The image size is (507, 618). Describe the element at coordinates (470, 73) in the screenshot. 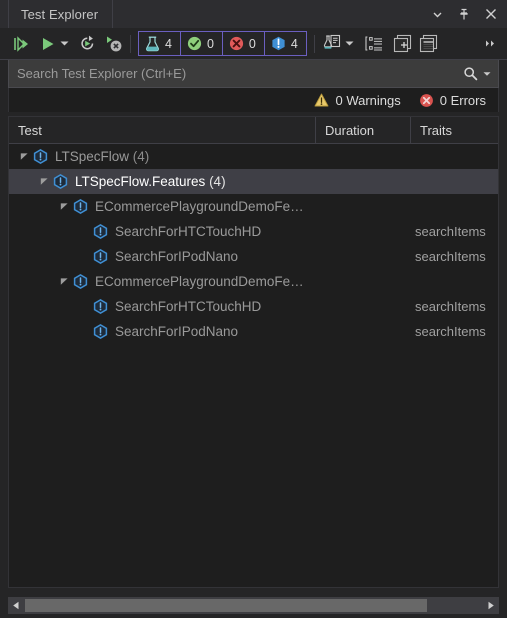

I see `search-icon` at that location.